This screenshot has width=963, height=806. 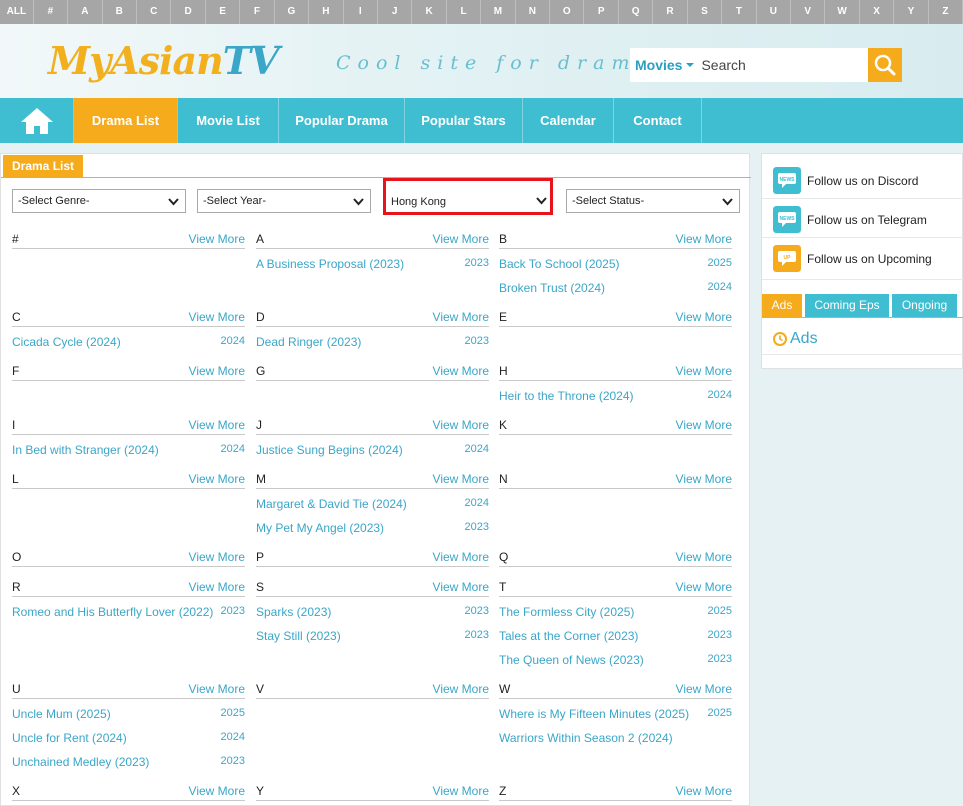 What do you see at coordinates (924, 305) in the screenshot?
I see `tab-ongoing: Ongoing` at bounding box center [924, 305].